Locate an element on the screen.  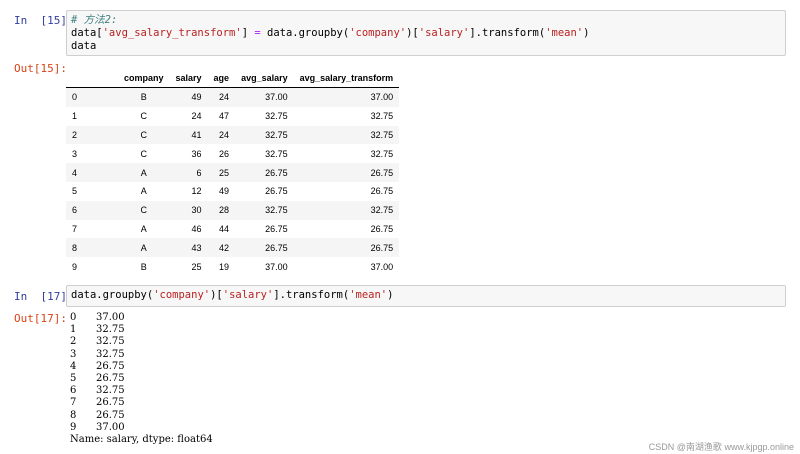
series-index: 3 is located at coordinates (73, 354).